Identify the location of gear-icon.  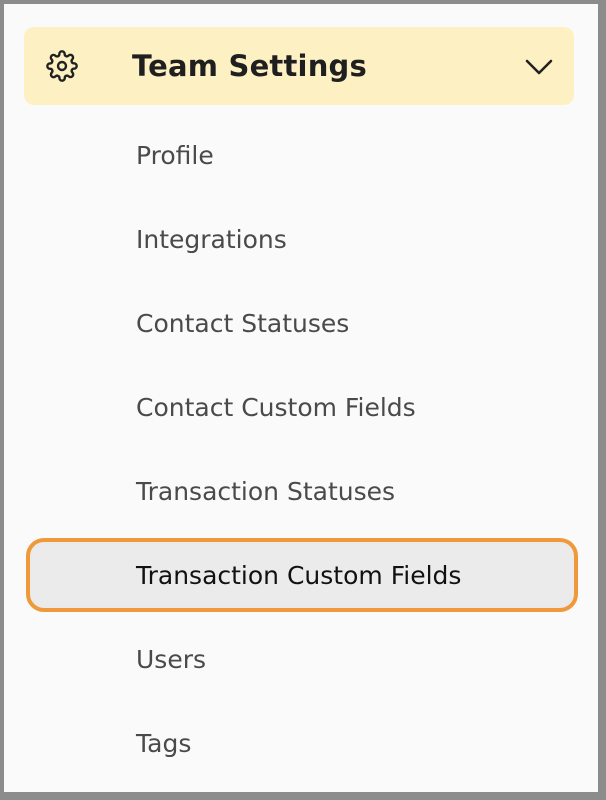
(62, 66).